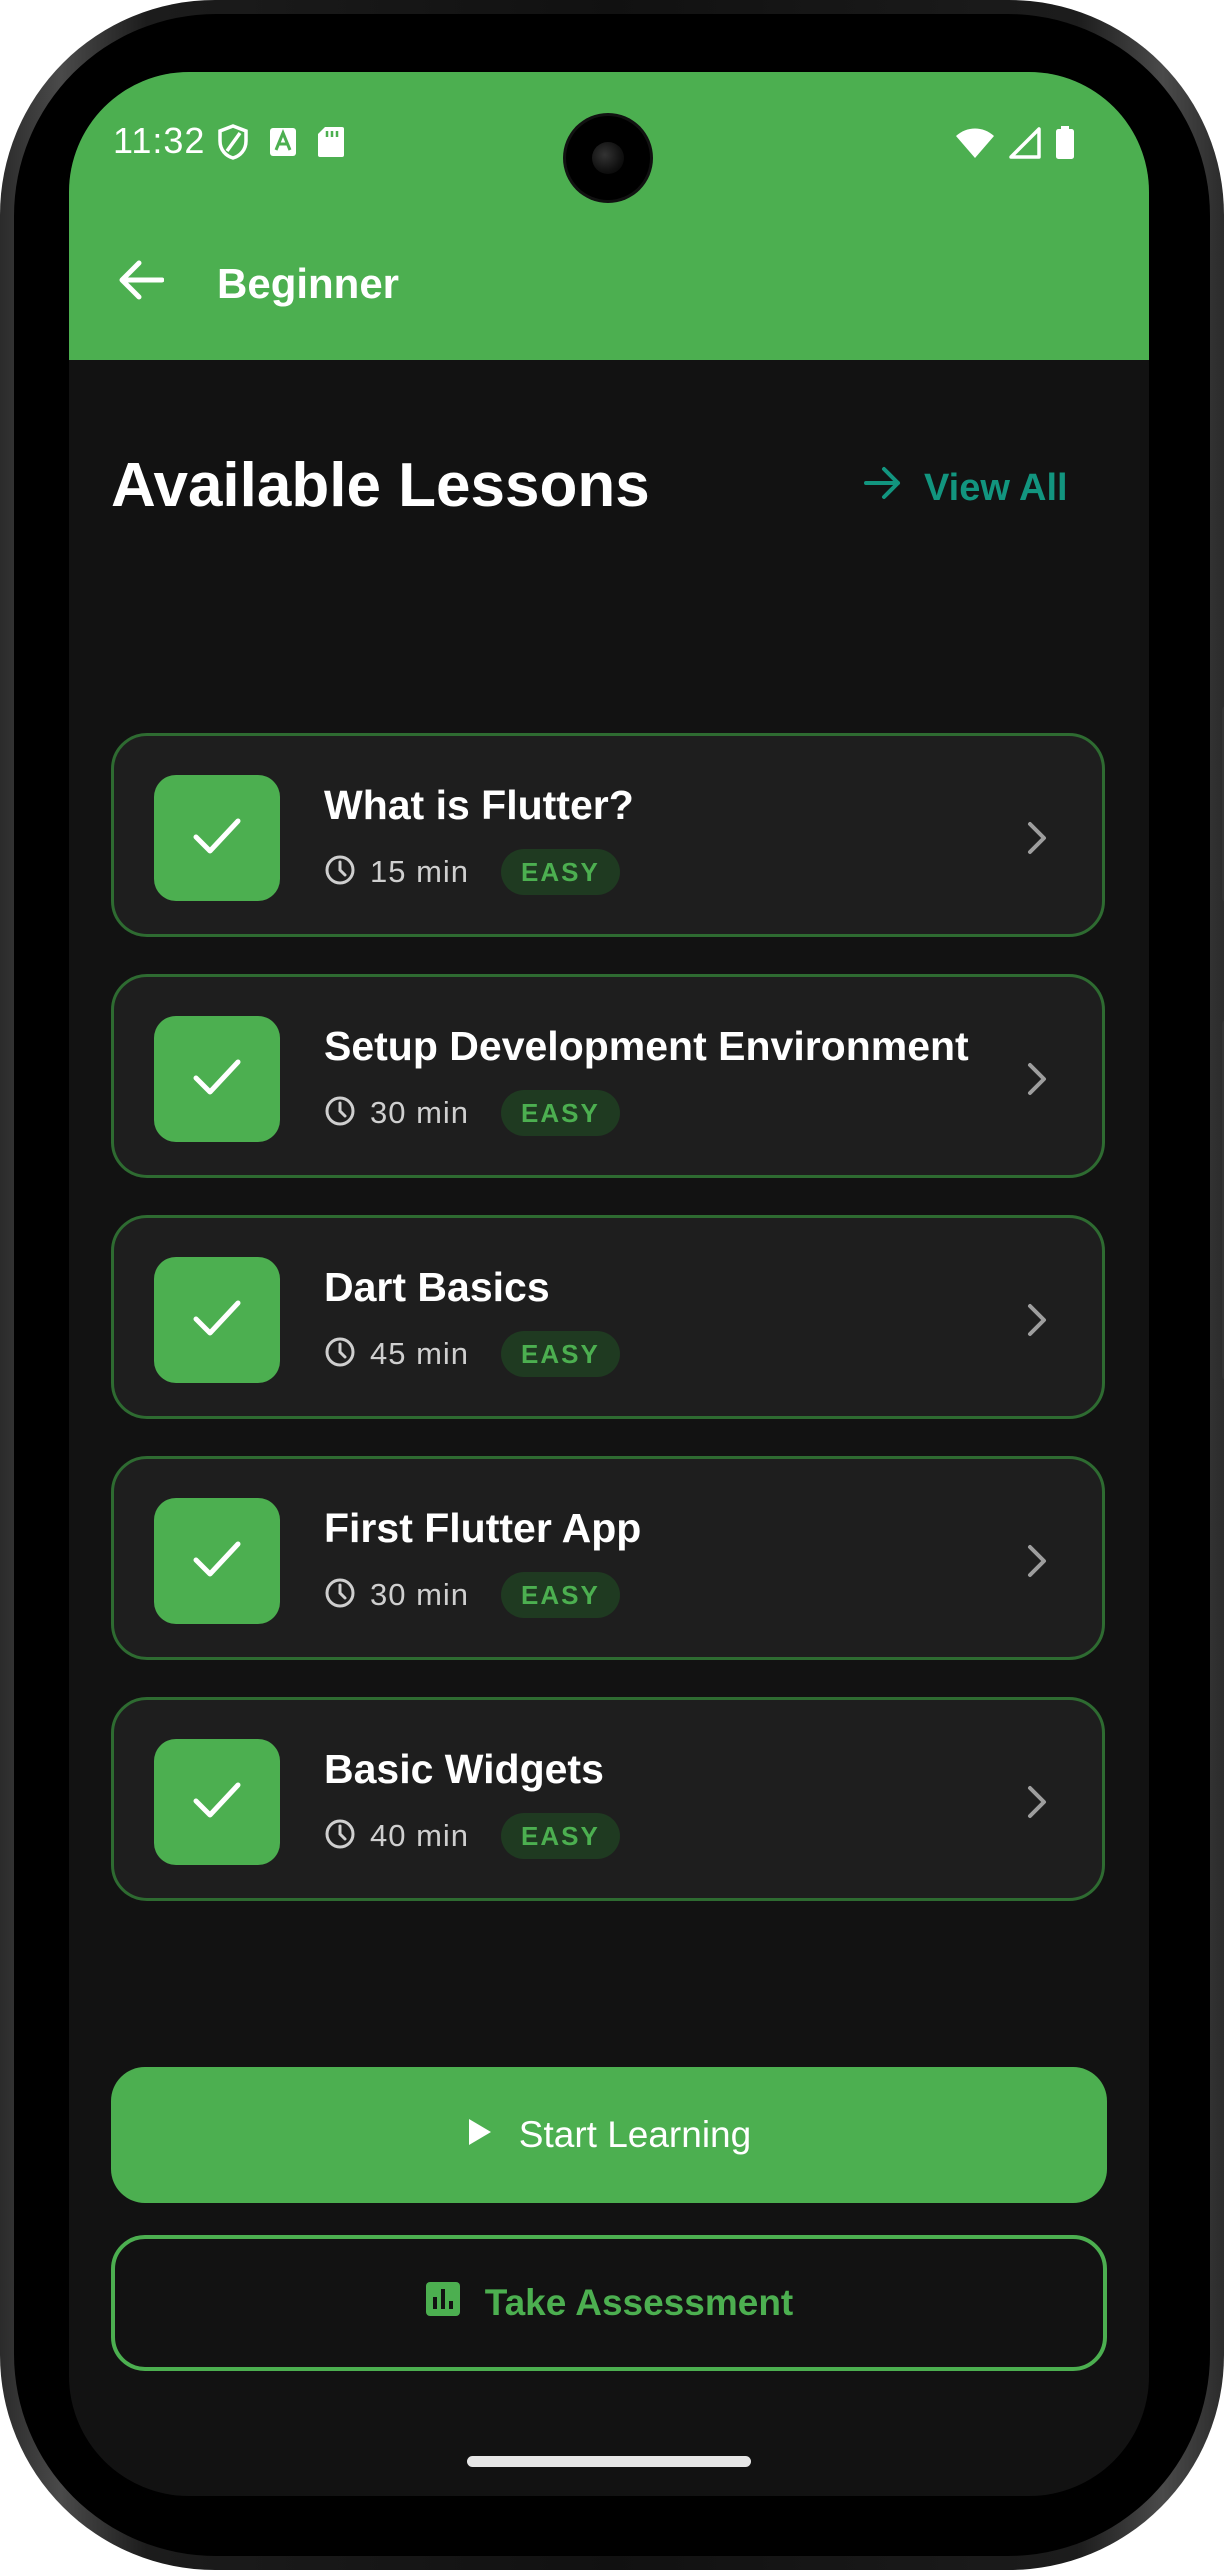  What do you see at coordinates (420, 1353) in the screenshot?
I see `lesson-duration: 45 min` at bounding box center [420, 1353].